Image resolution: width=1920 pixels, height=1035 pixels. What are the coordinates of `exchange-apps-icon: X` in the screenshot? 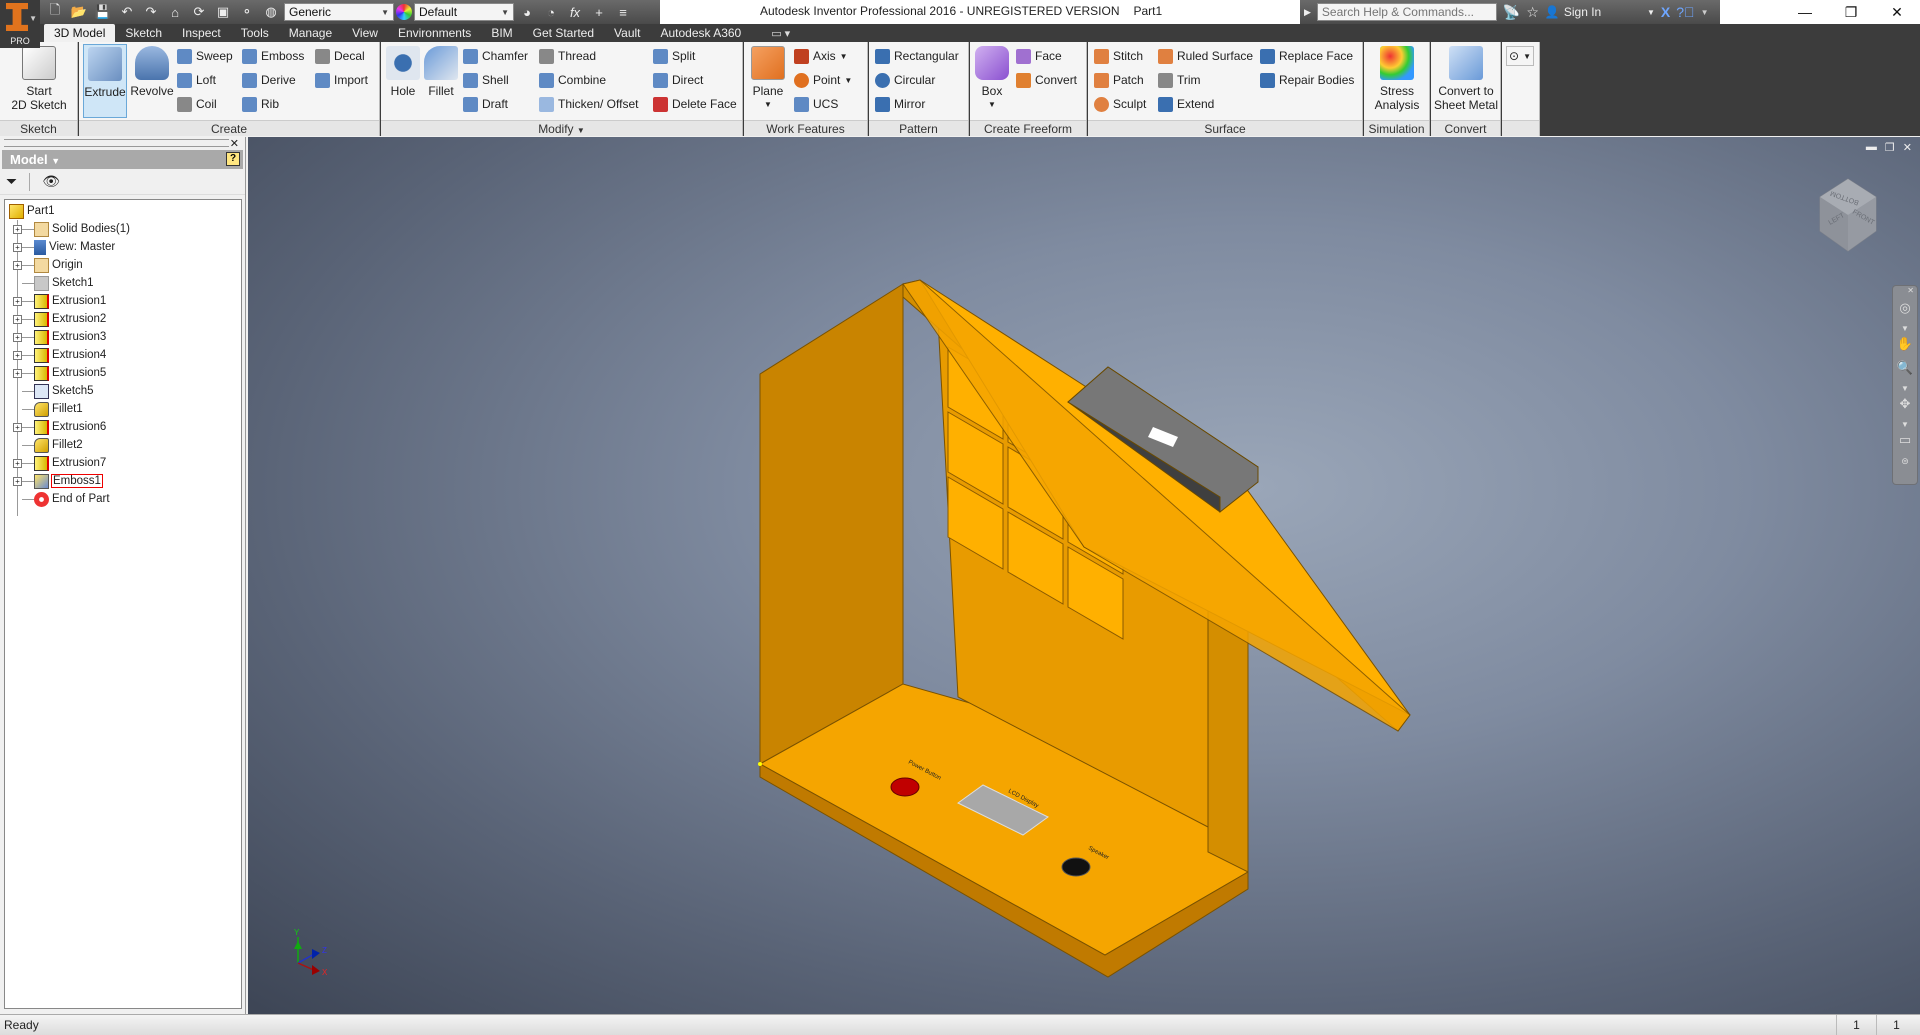 It's located at (1665, 12).